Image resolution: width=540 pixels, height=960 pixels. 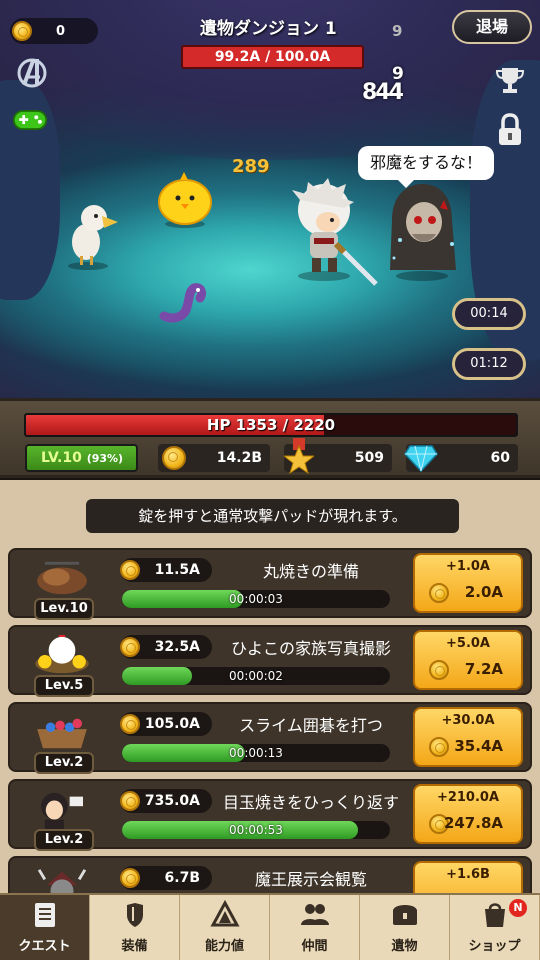 I want to click on enemy-speech-bubble: 邪魔をするな！, so click(x=426, y=167).